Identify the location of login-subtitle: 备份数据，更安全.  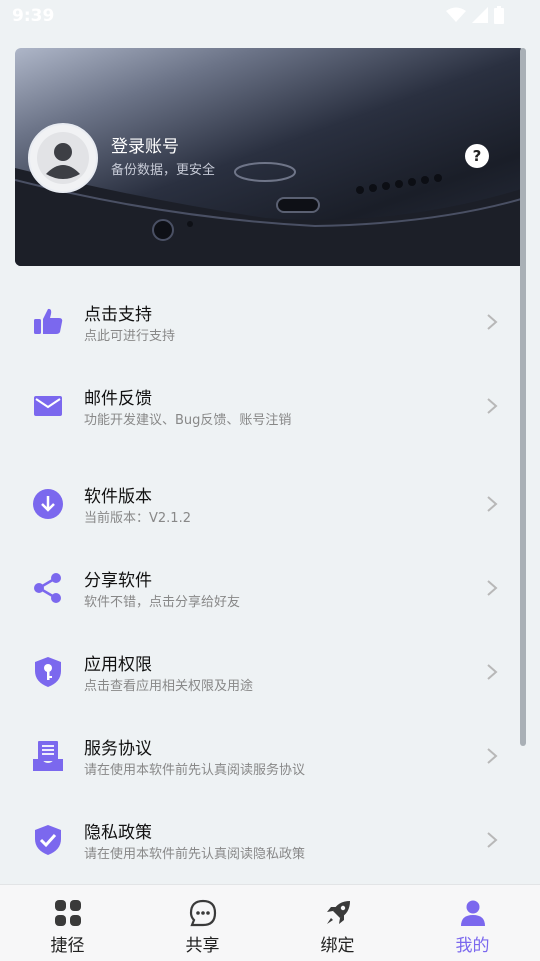
(163, 170).